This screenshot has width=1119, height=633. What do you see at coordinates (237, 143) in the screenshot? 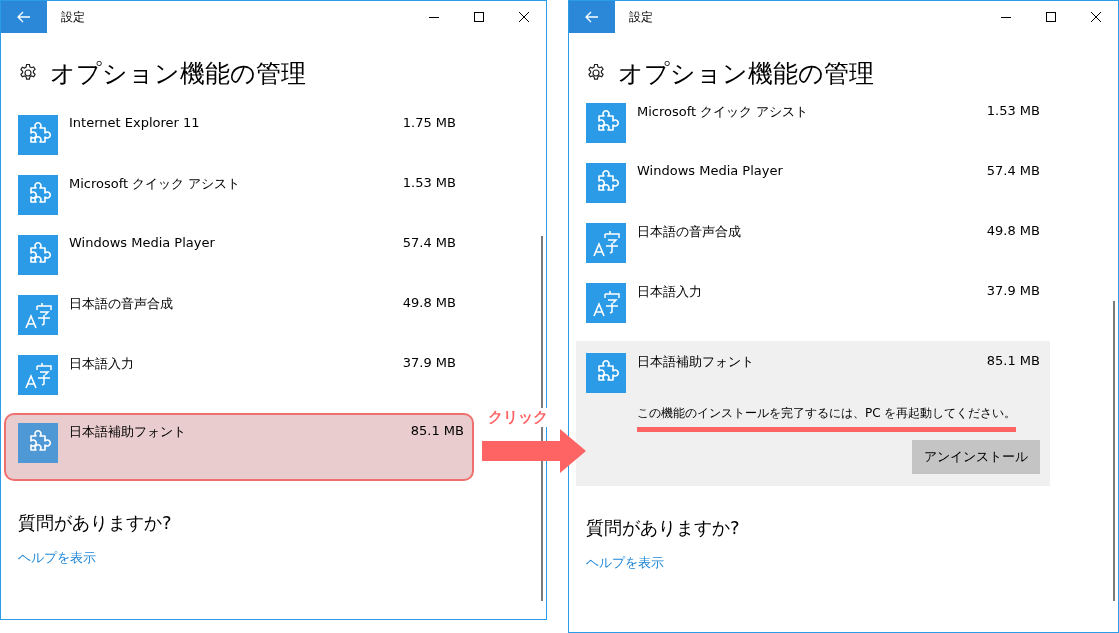
I see `feature-item: Internet Explorer 11 1.75 MB` at bounding box center [237, 143].